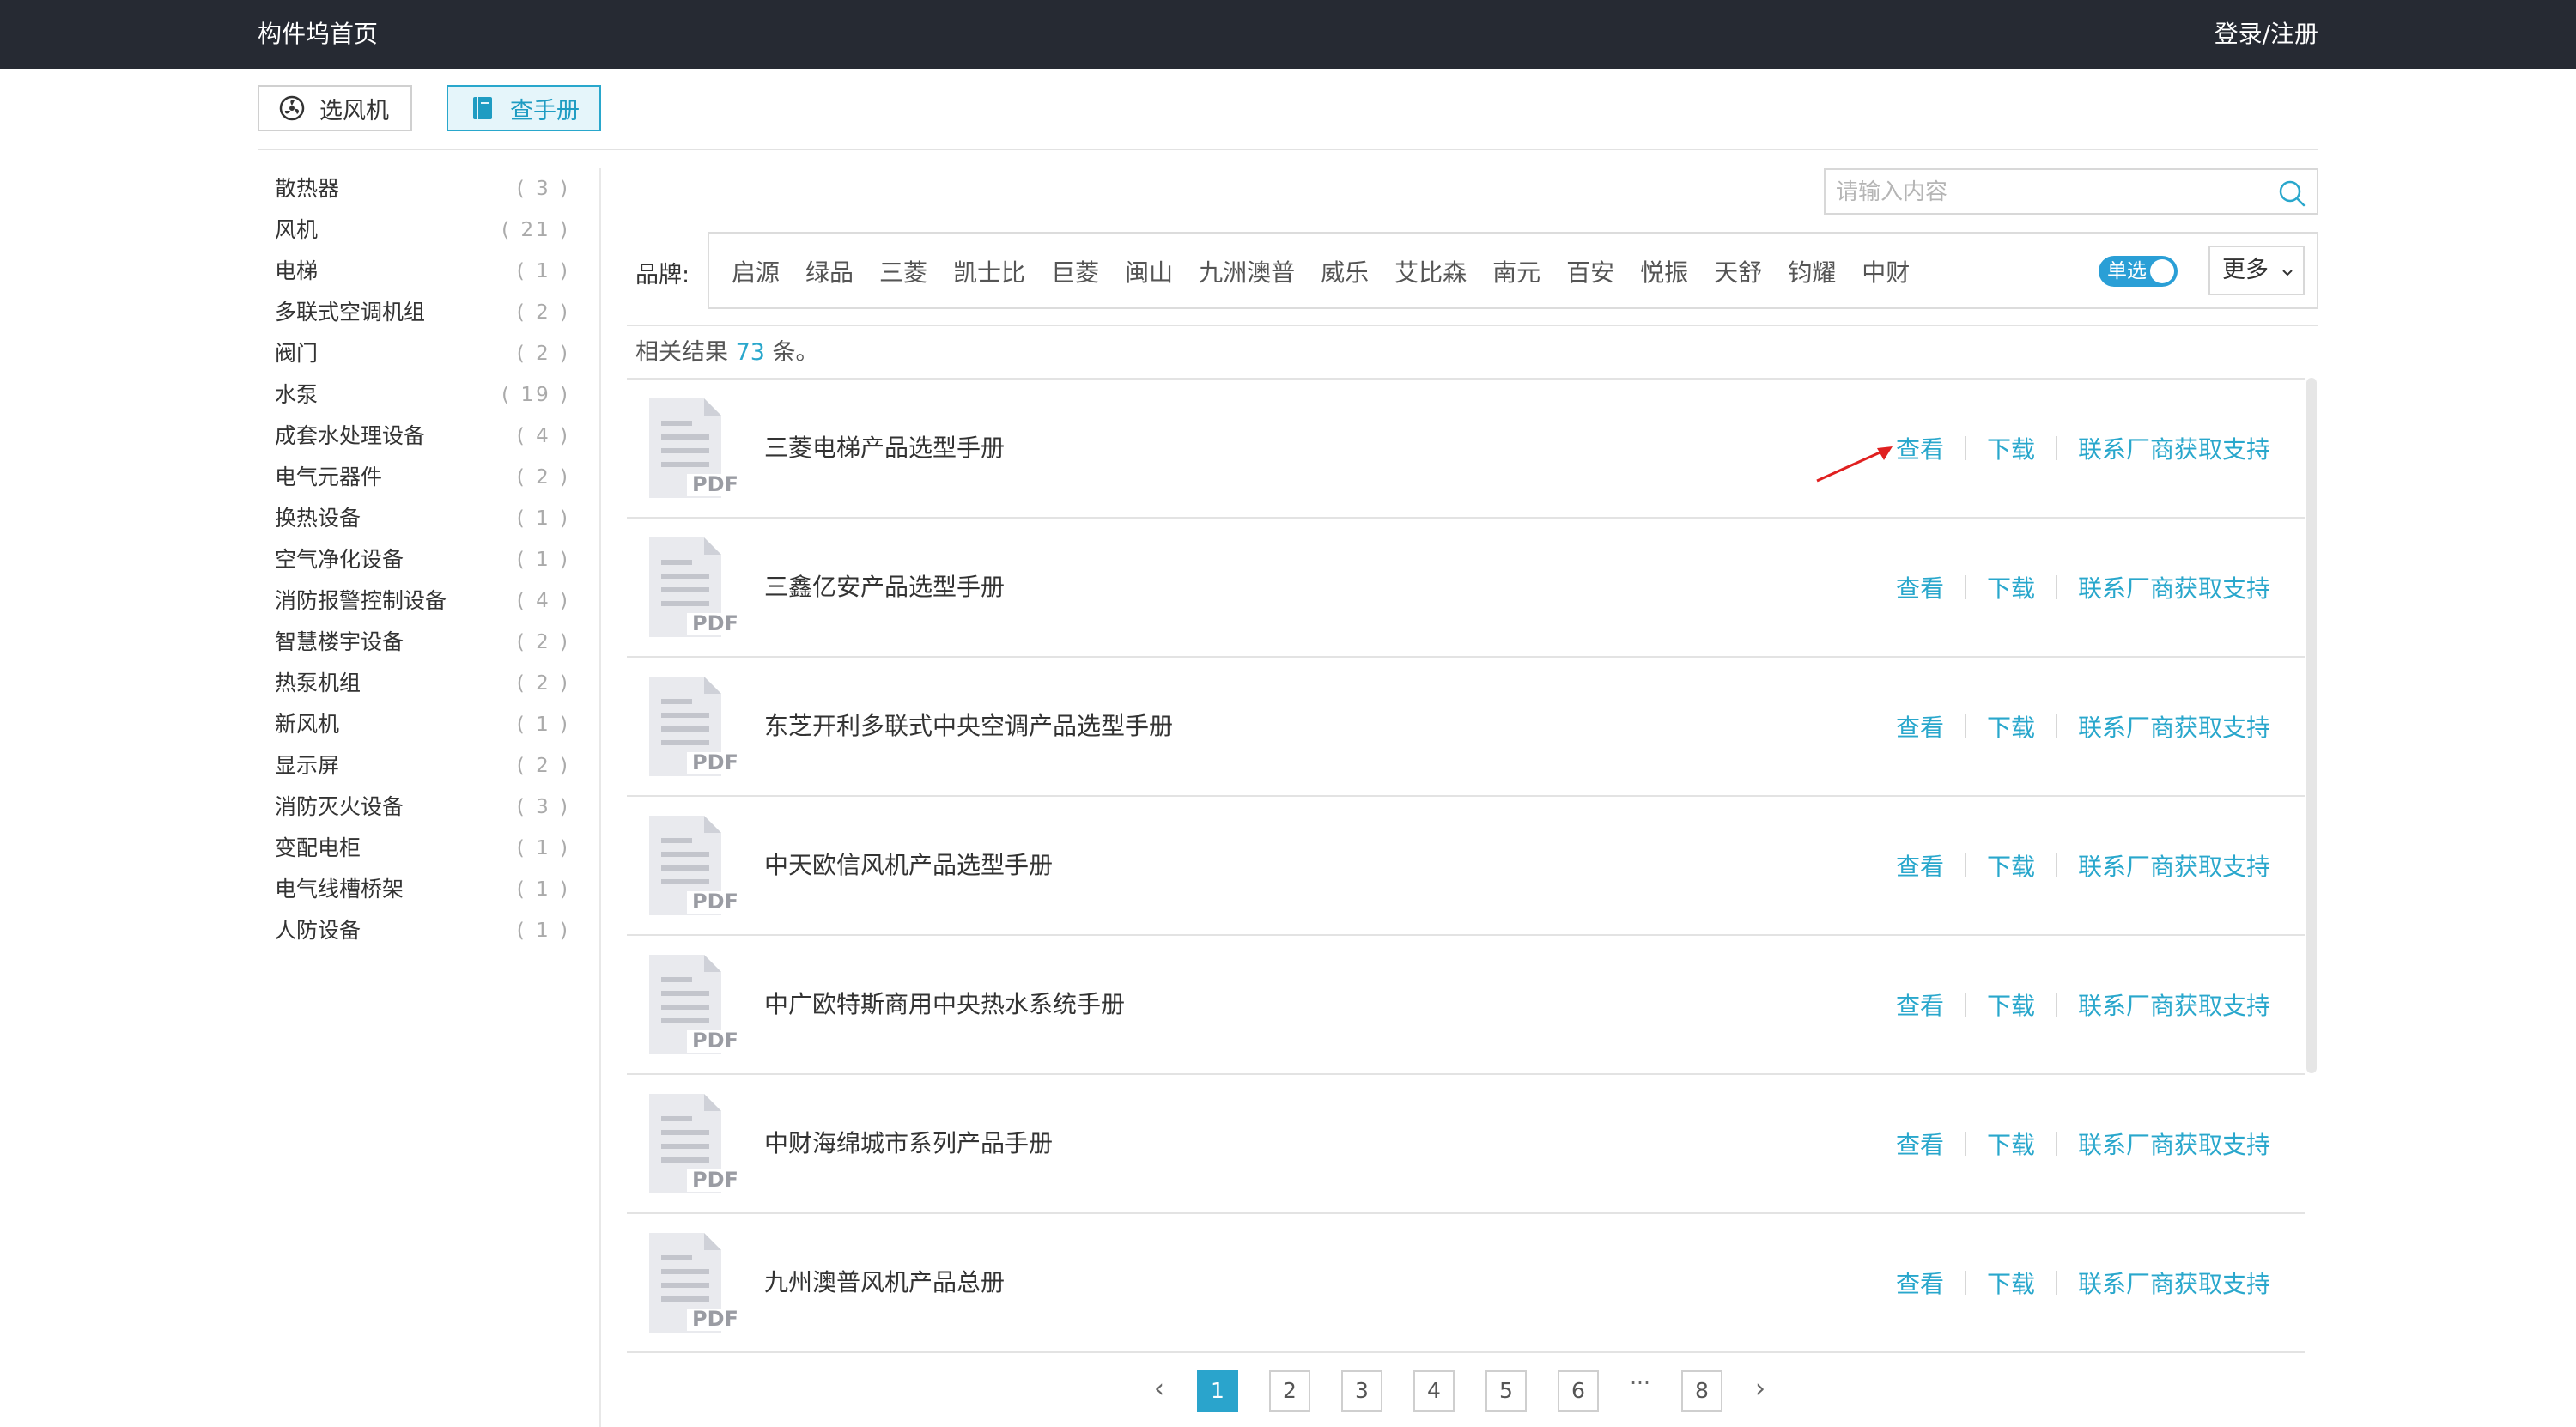  What do you see at coordinates (908, 865) in the screenshot?
I see `manual-title: 中天欧信风机产品选型手册` at bounding box center [908, 865].